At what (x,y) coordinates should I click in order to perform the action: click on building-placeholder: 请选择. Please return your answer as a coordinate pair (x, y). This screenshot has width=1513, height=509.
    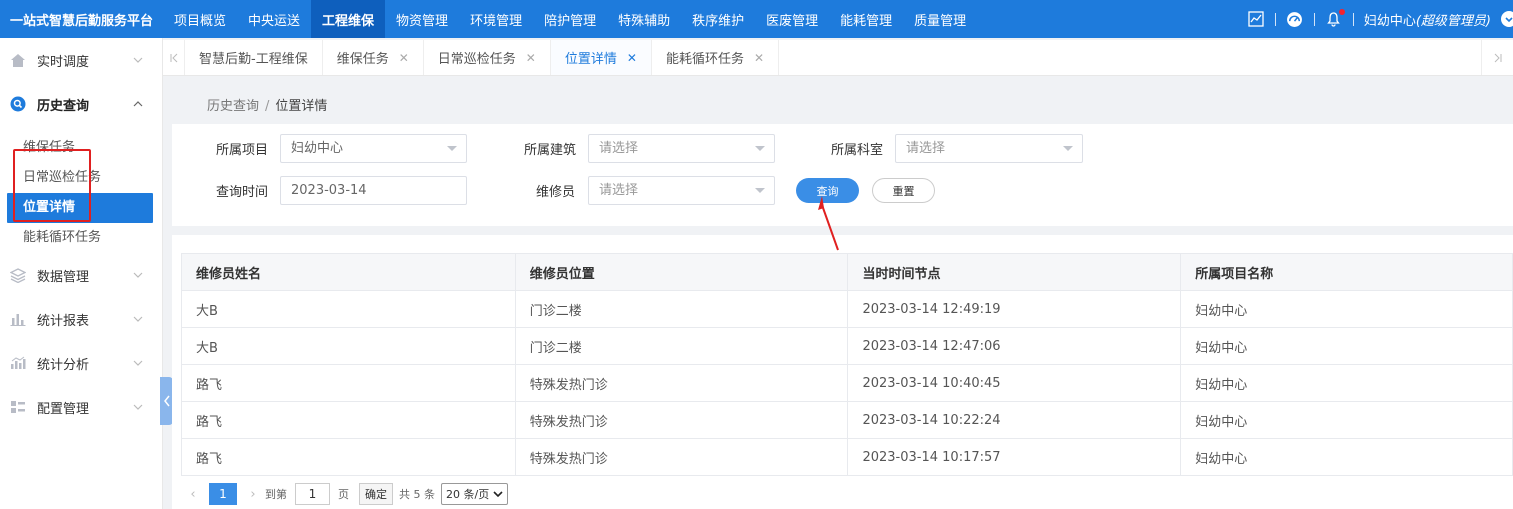
    Looking at the image, I should click on (619, 148).